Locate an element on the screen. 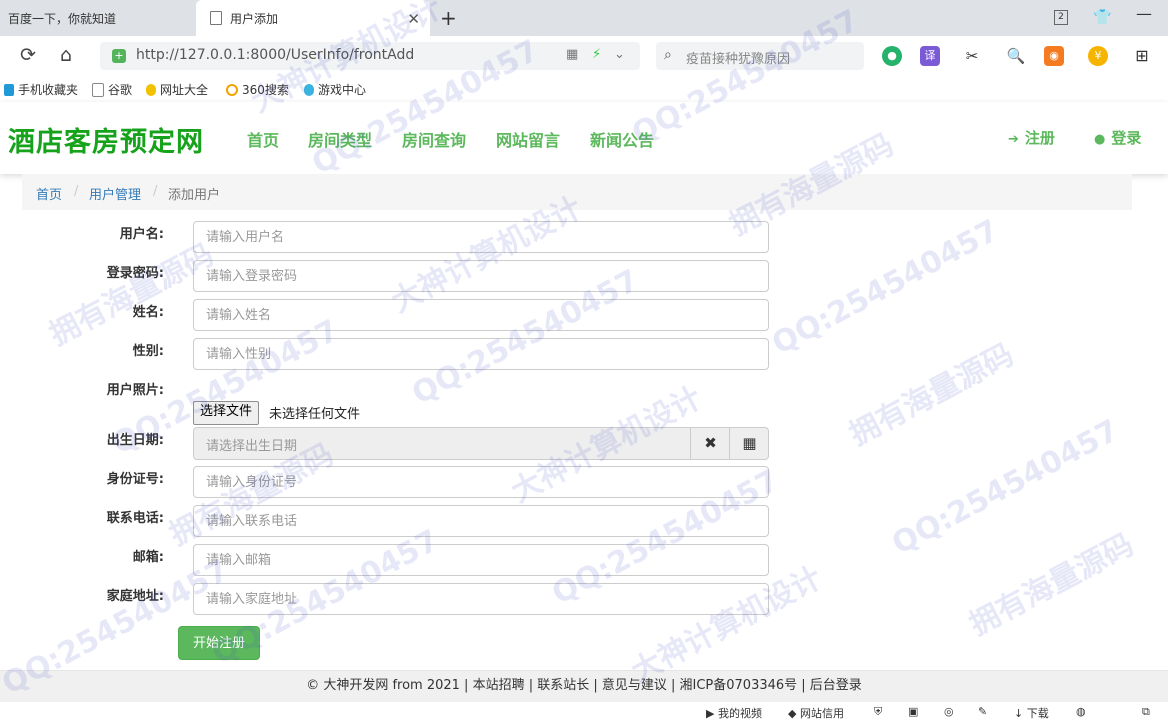  yen-icon: ¥ is located at coordinates (1098, 56).